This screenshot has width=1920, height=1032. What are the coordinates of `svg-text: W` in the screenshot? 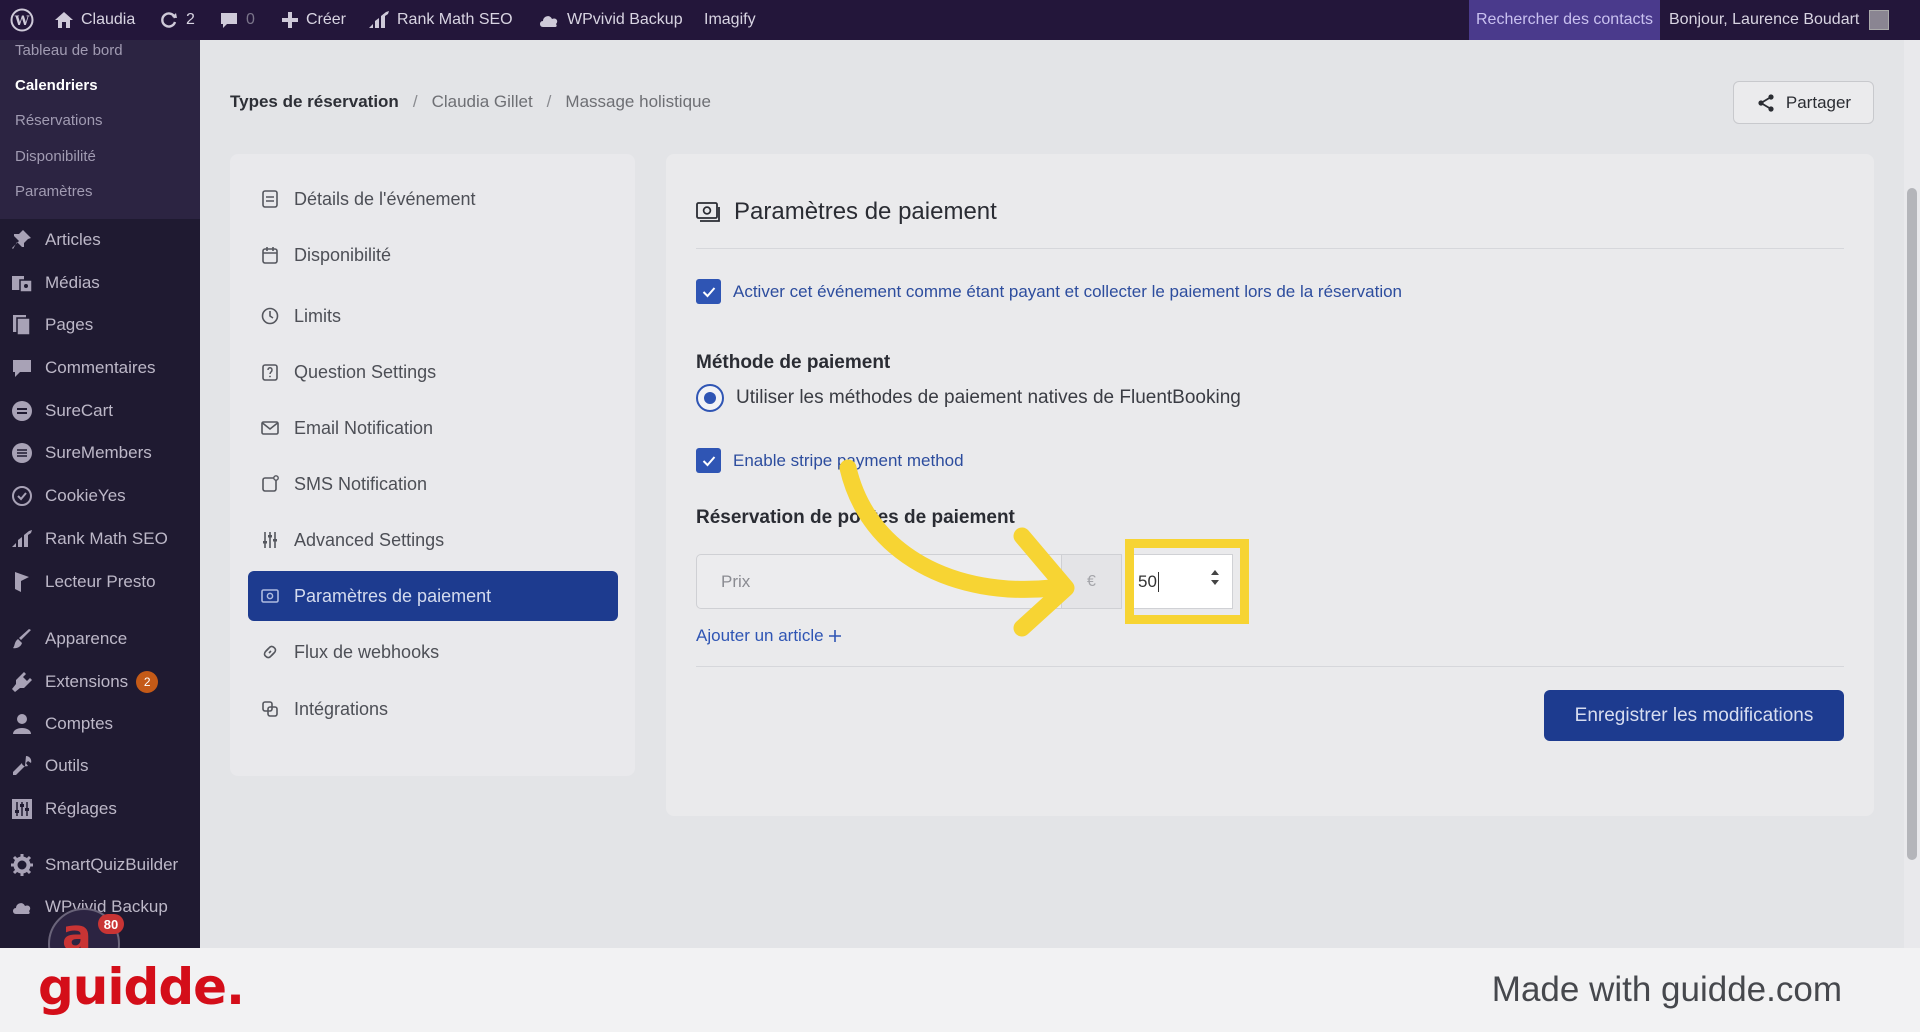 It's located at (22, 21).